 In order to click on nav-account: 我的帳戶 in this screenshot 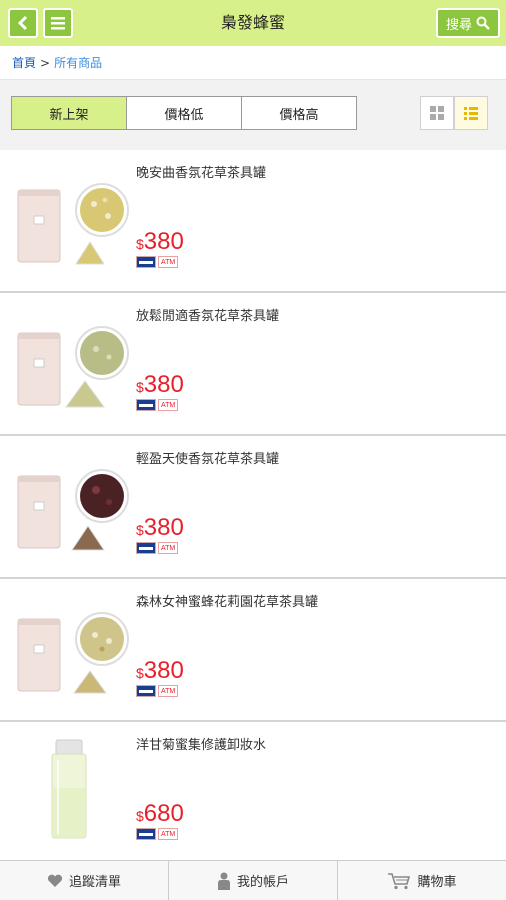, I will do `click(252, 880)`.